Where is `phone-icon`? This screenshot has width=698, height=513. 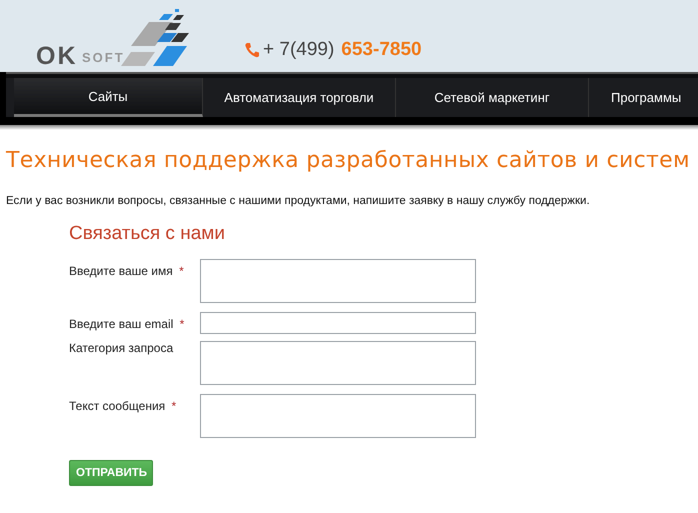 phone-icon is located at coordinates (252, 50).